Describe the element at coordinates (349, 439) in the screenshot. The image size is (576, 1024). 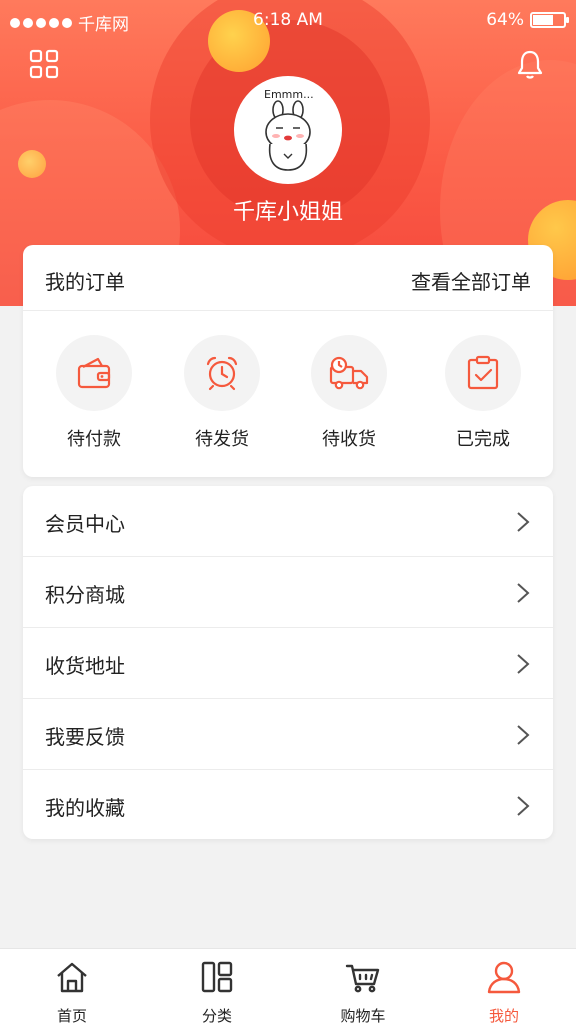
I see `order-item-label: 待收货` at that location.